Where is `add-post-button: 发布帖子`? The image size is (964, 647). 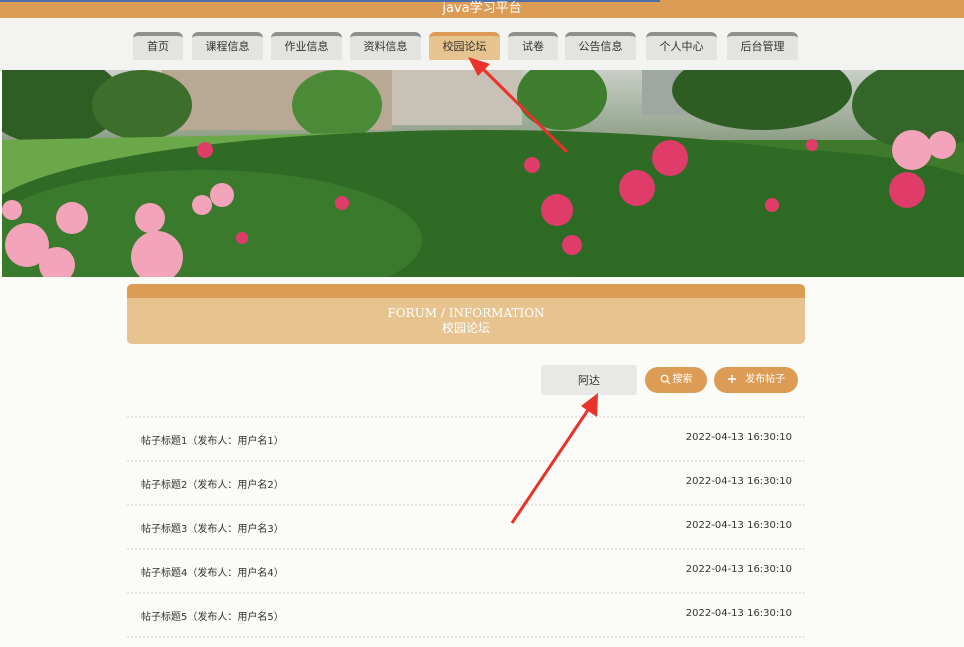 add-post-button: 发布帖子 is located at coordinates (756, 380).